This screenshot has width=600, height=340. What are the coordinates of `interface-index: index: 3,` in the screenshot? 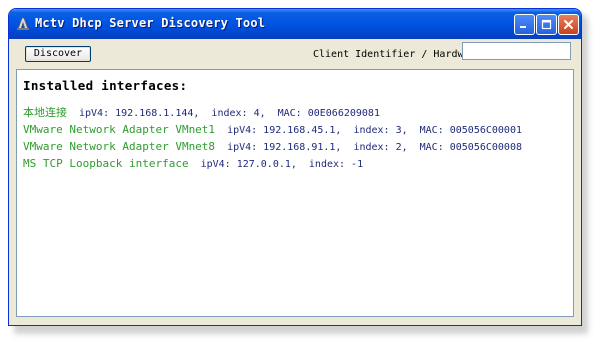 It's located at (380, 130).